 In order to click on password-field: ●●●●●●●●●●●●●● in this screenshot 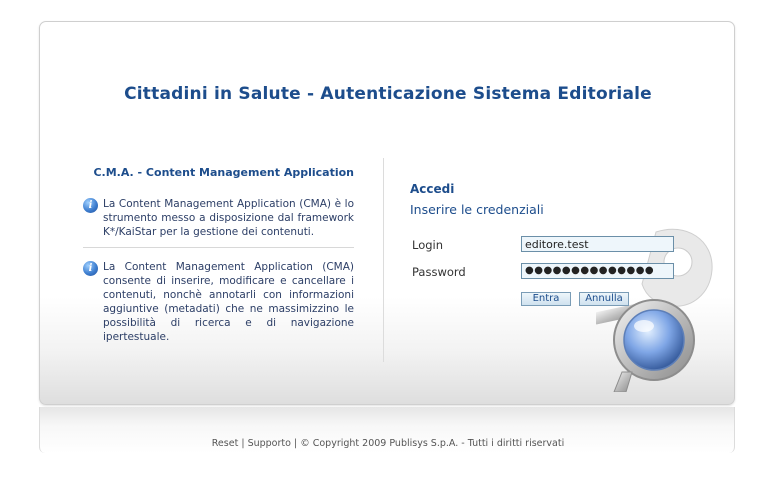, I will do `click(597, 271)`.